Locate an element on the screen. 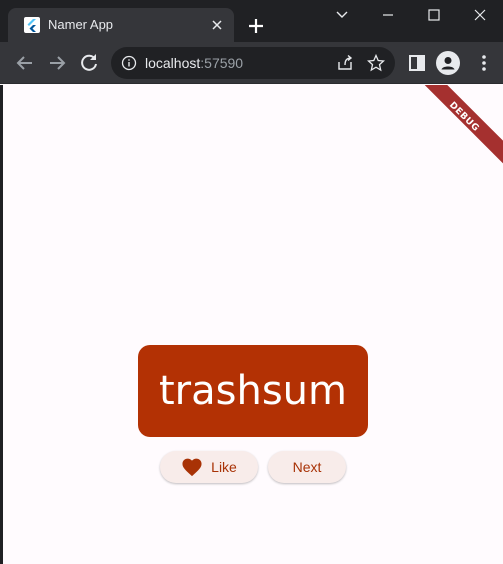 The height and width of the screenshot is (564, 503). url-text: localhost:57590 is located at coordinates (194, 63).